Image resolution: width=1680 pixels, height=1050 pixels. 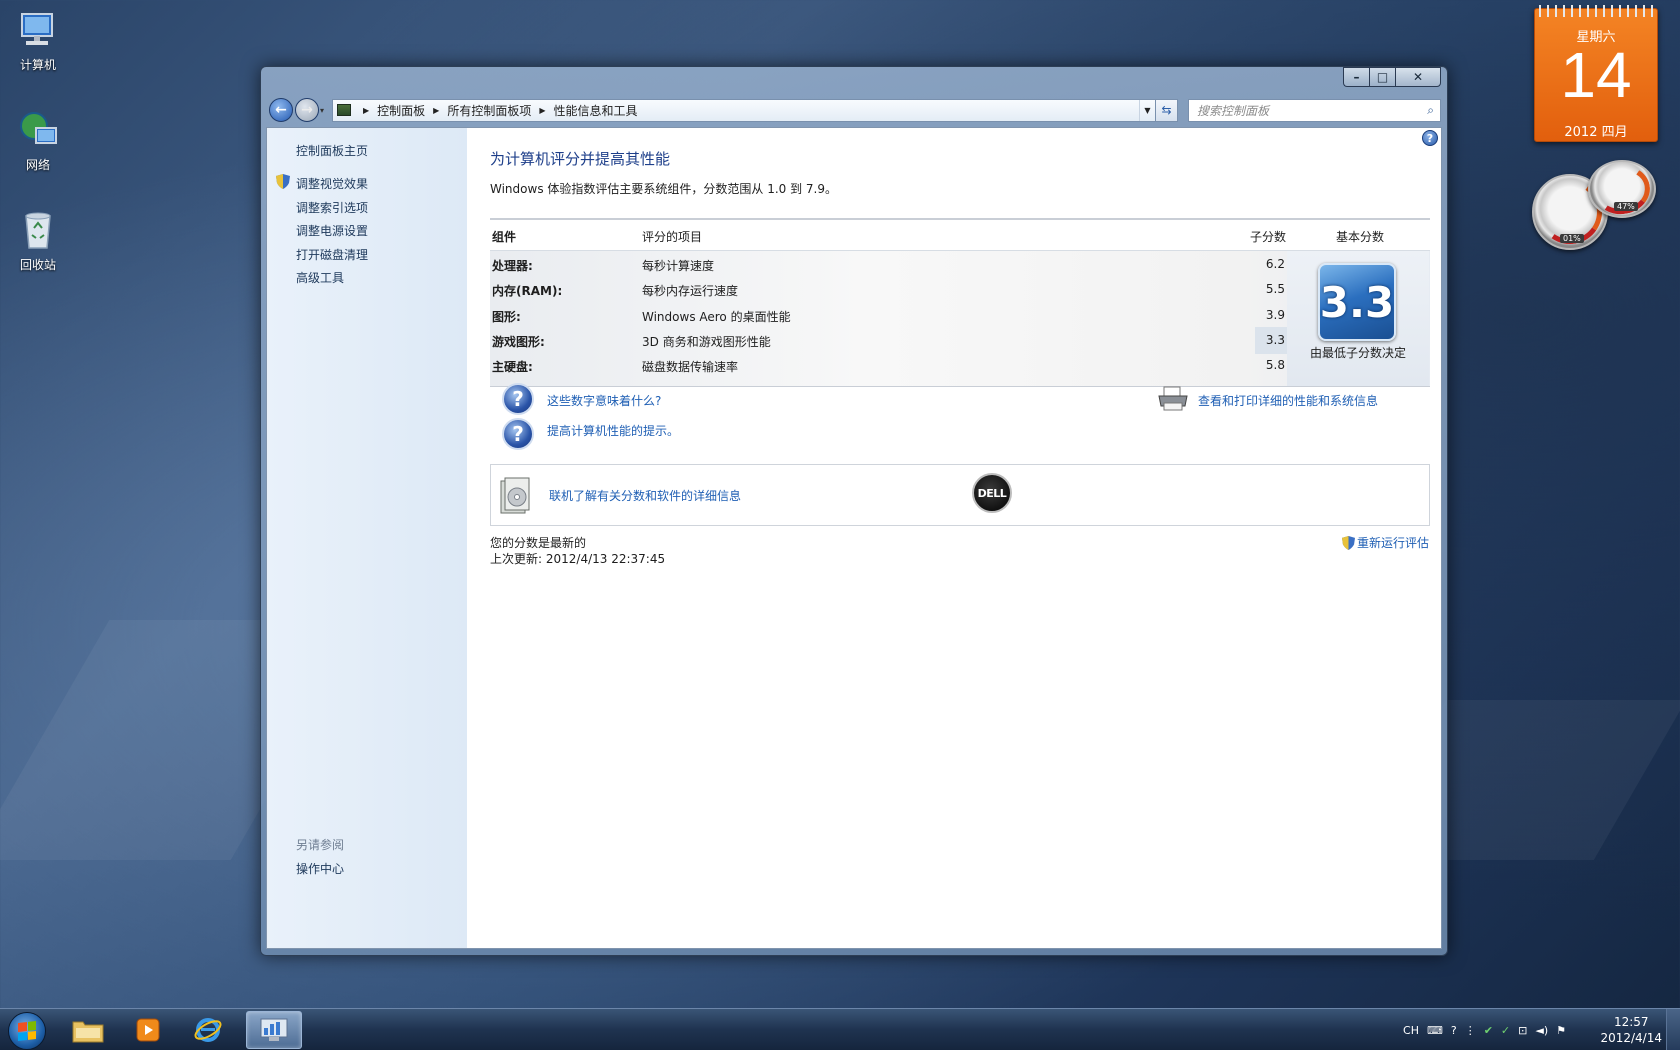 I want to click on base-score-panel: 3.3 由最低子分数决定, so click(x=1358, y=318).